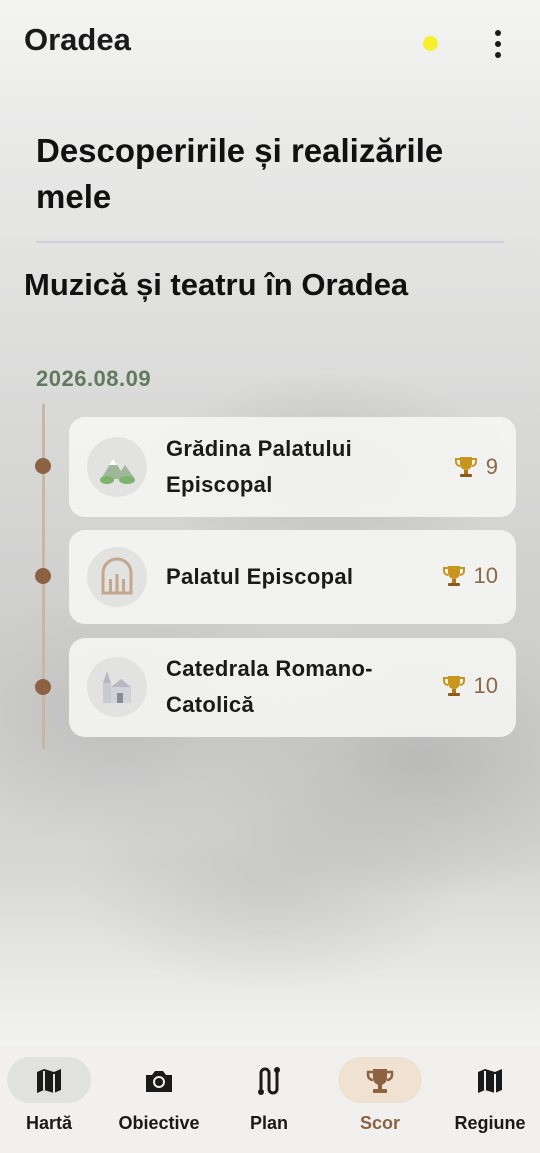  I want to click on nav-item-scor: Scor, so click(380, 1099).